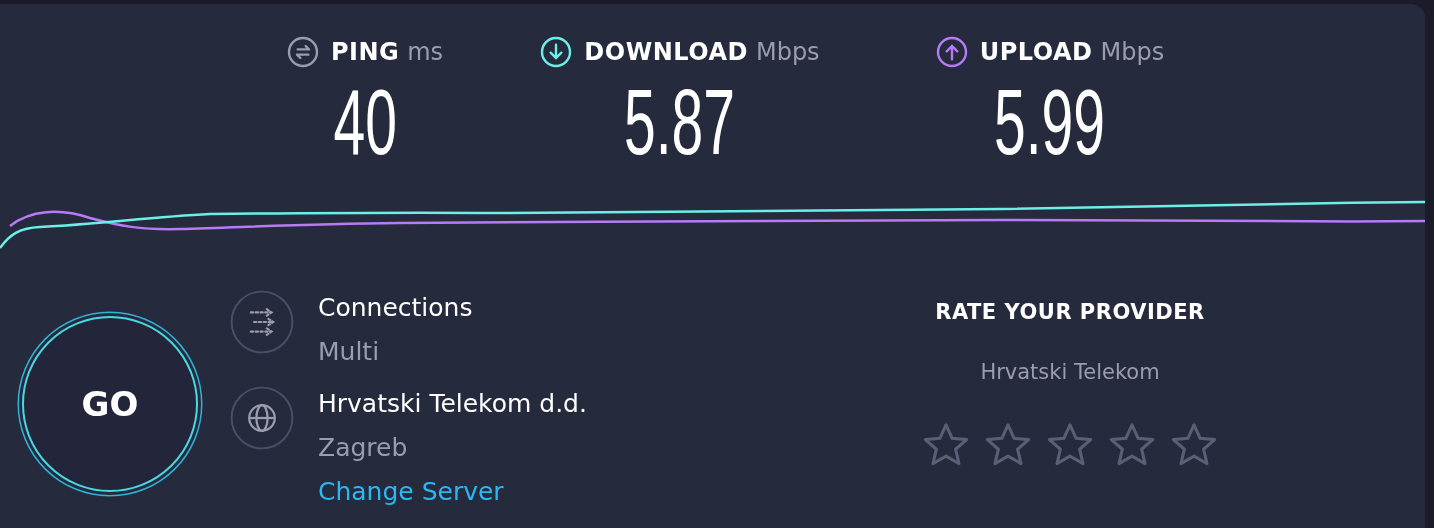 Image resolution: width=1434 pixels, height=528 pixels. Describe the element at coordinates (363, 448) in the screenshot. I see `info-detail: Zagreb` at that location.